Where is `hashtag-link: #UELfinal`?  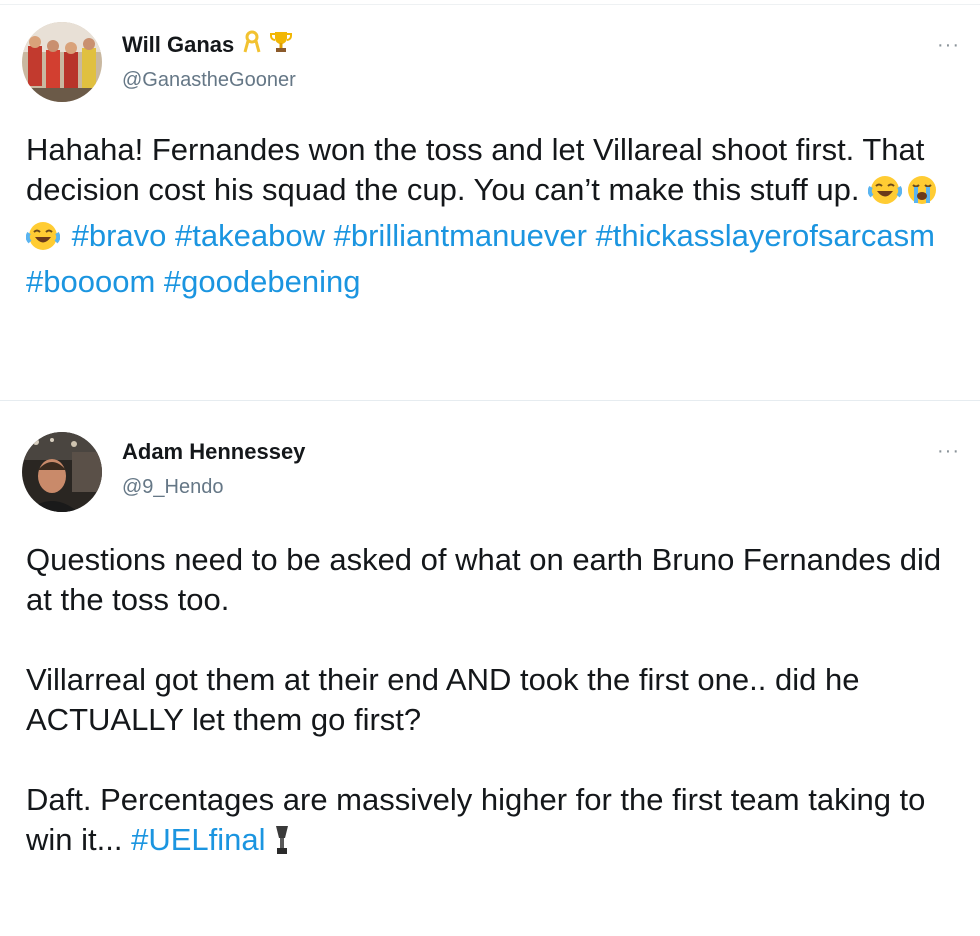
hashtag-link: #UELfinal is located at coordinates (198, 839).